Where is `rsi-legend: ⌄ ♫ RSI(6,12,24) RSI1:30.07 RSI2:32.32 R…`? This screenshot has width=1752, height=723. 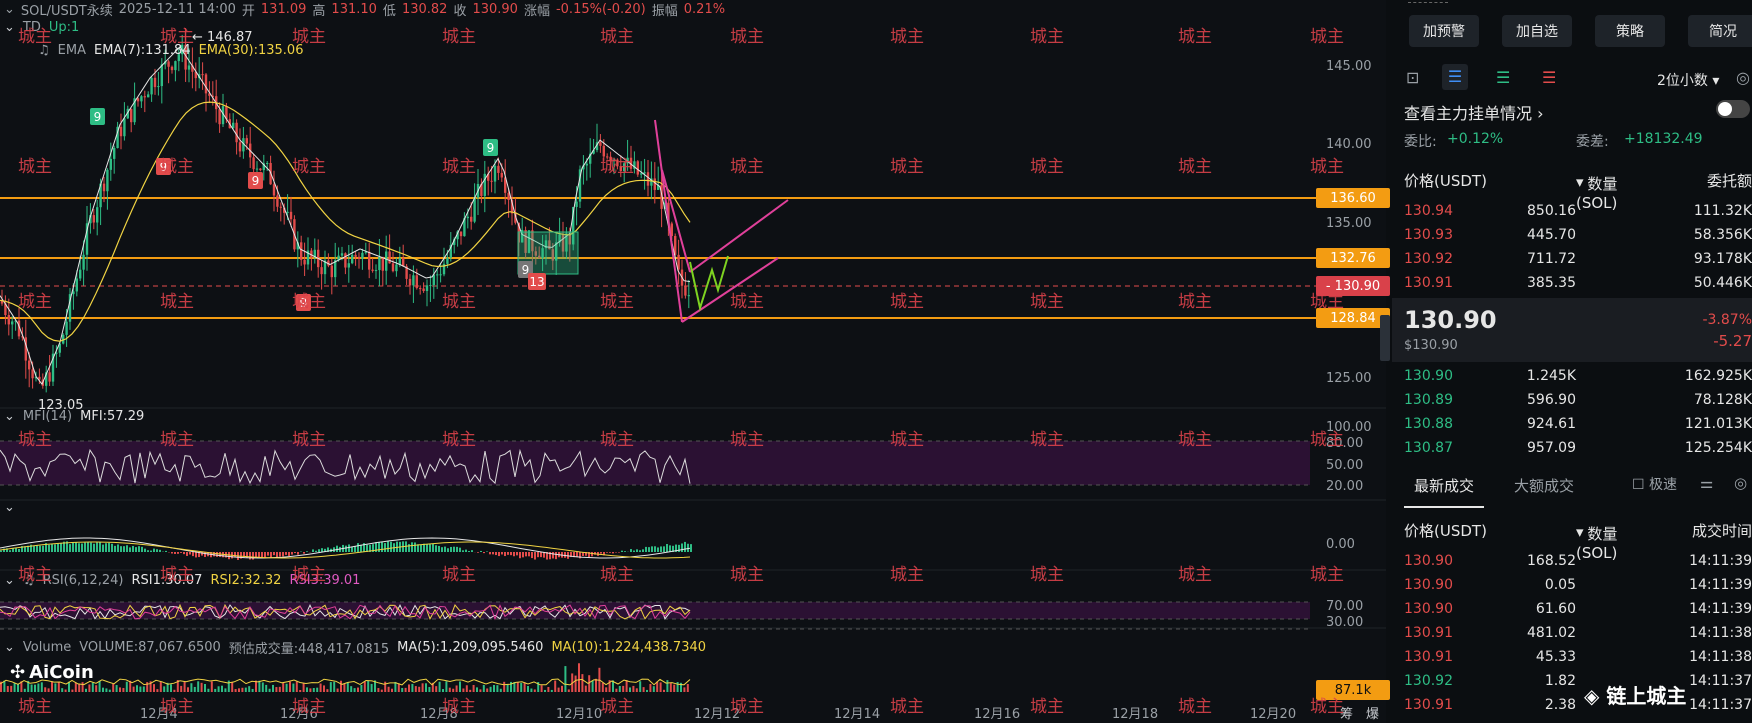
rsi-legend: ⌄ ♫ RSI(6,12,24) RSI1:30.07 RSI2:32.32 R… is located at coordinates (182, 580).